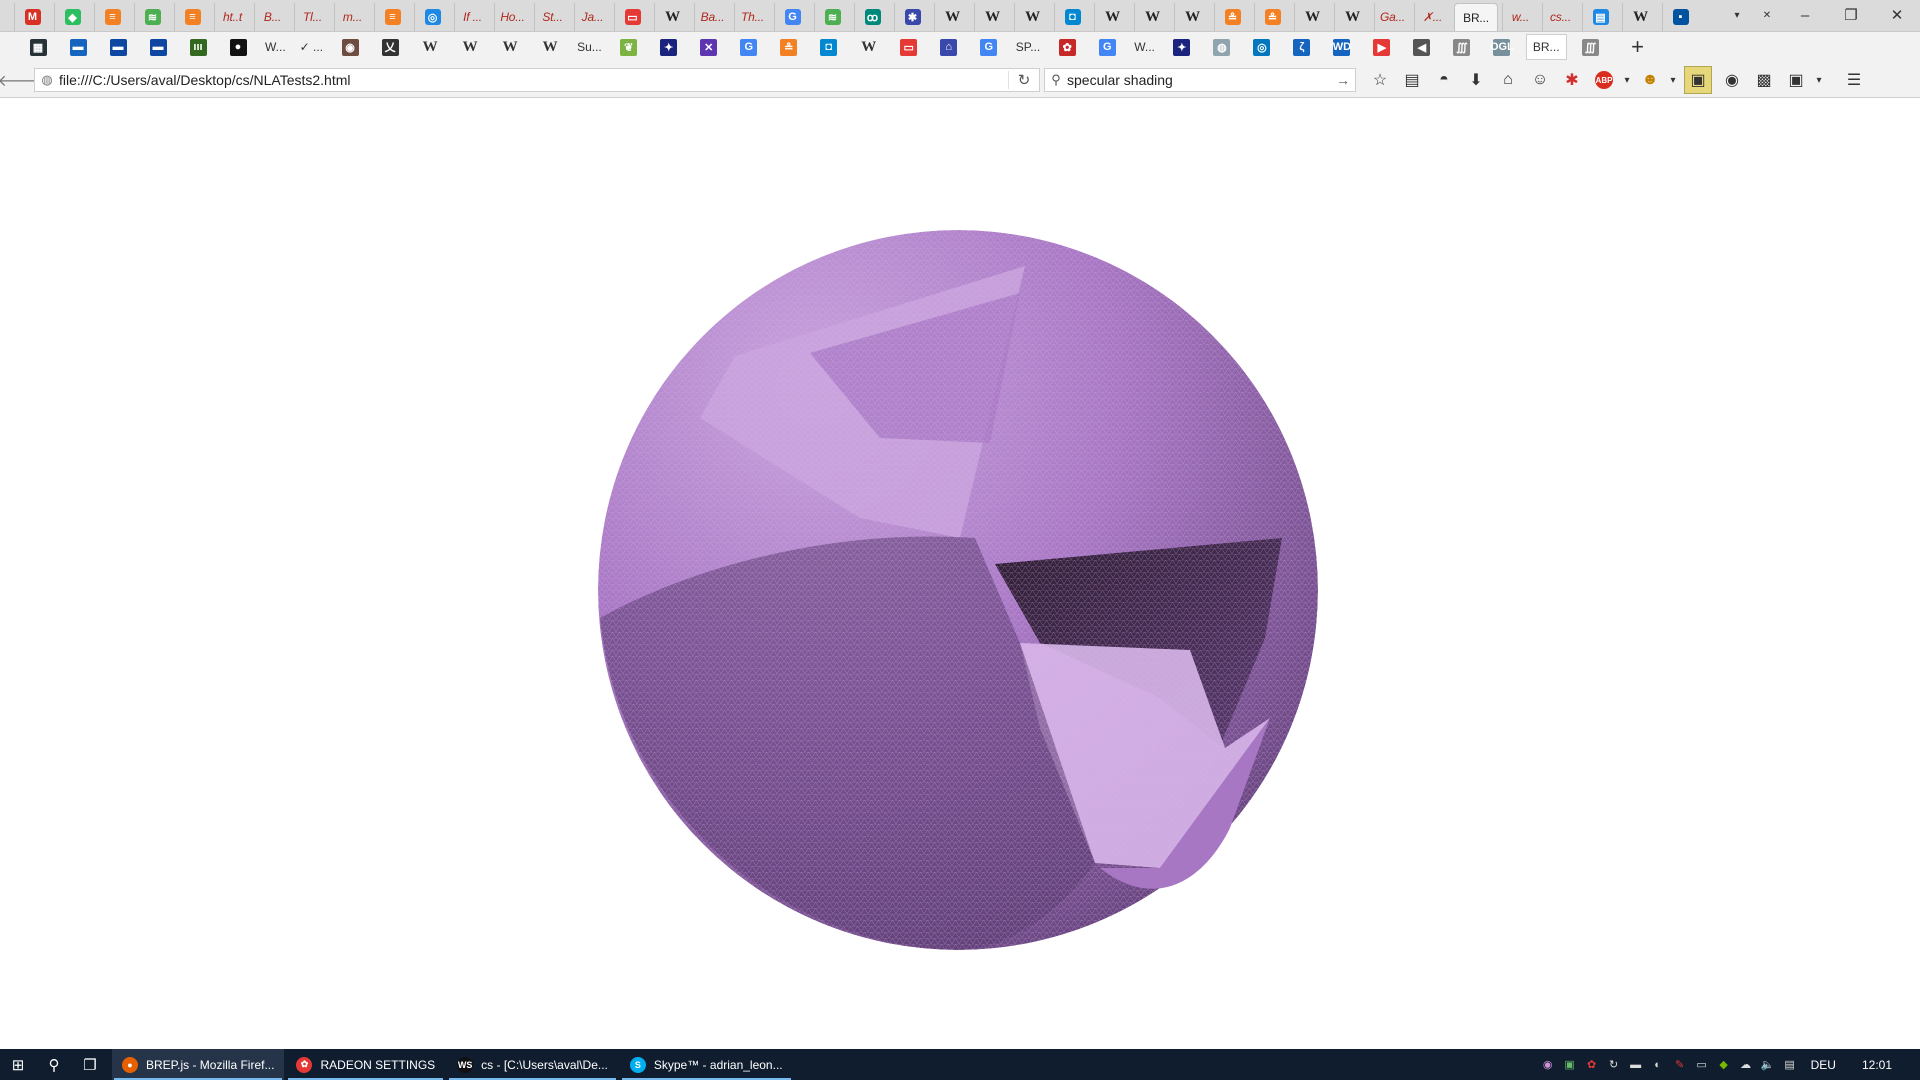  I want to click on browser-tab: ▭, so click(632, 17).